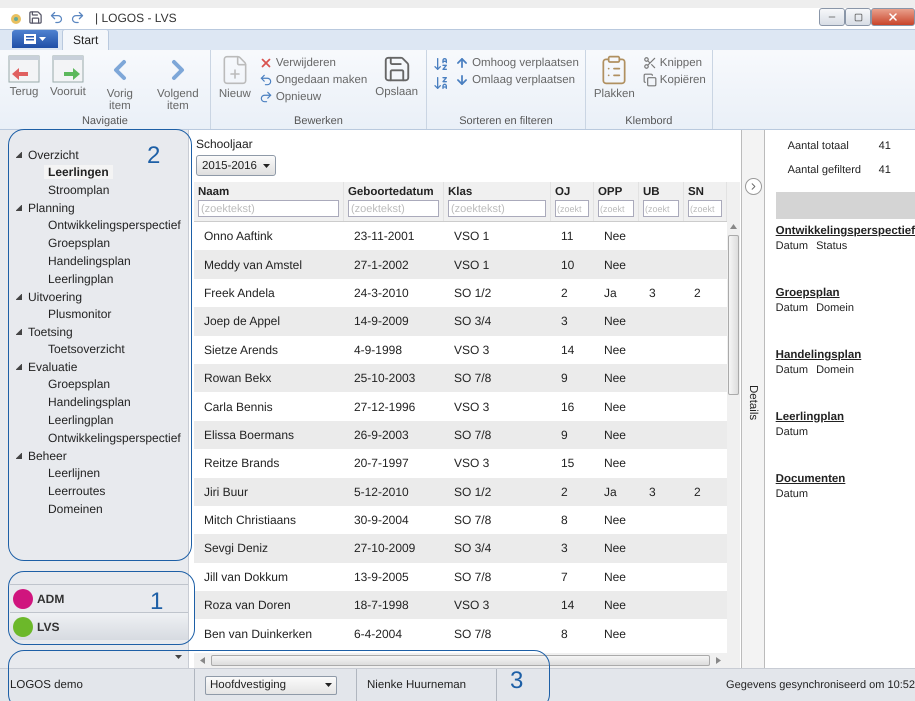 The width and height of the screenshot is (915, 701). Describe the element at coordinates (564, 491) in the screenshot. I see `table-cell-text: 2` at that location.